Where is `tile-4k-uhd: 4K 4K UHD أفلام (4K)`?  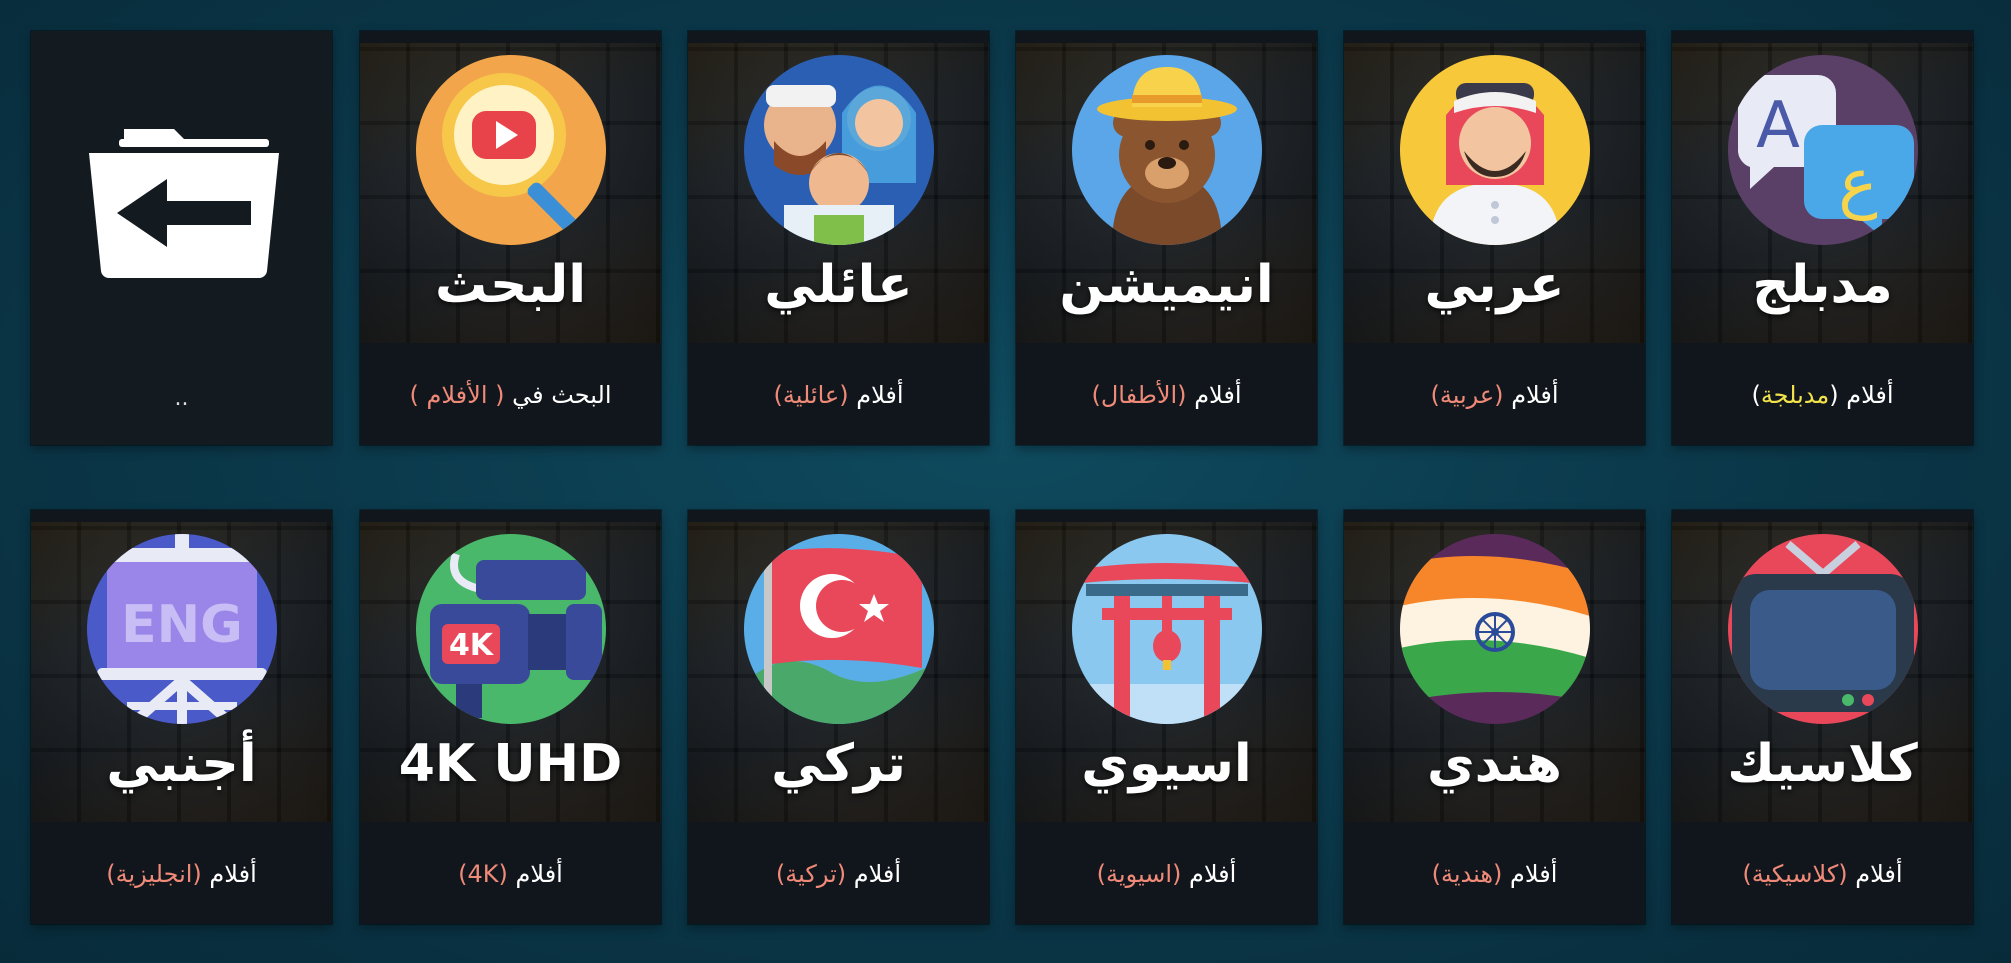
tile-4k-uhd: 4K 4K UHD أفلام (4K) is located at coordinates (510, 717).